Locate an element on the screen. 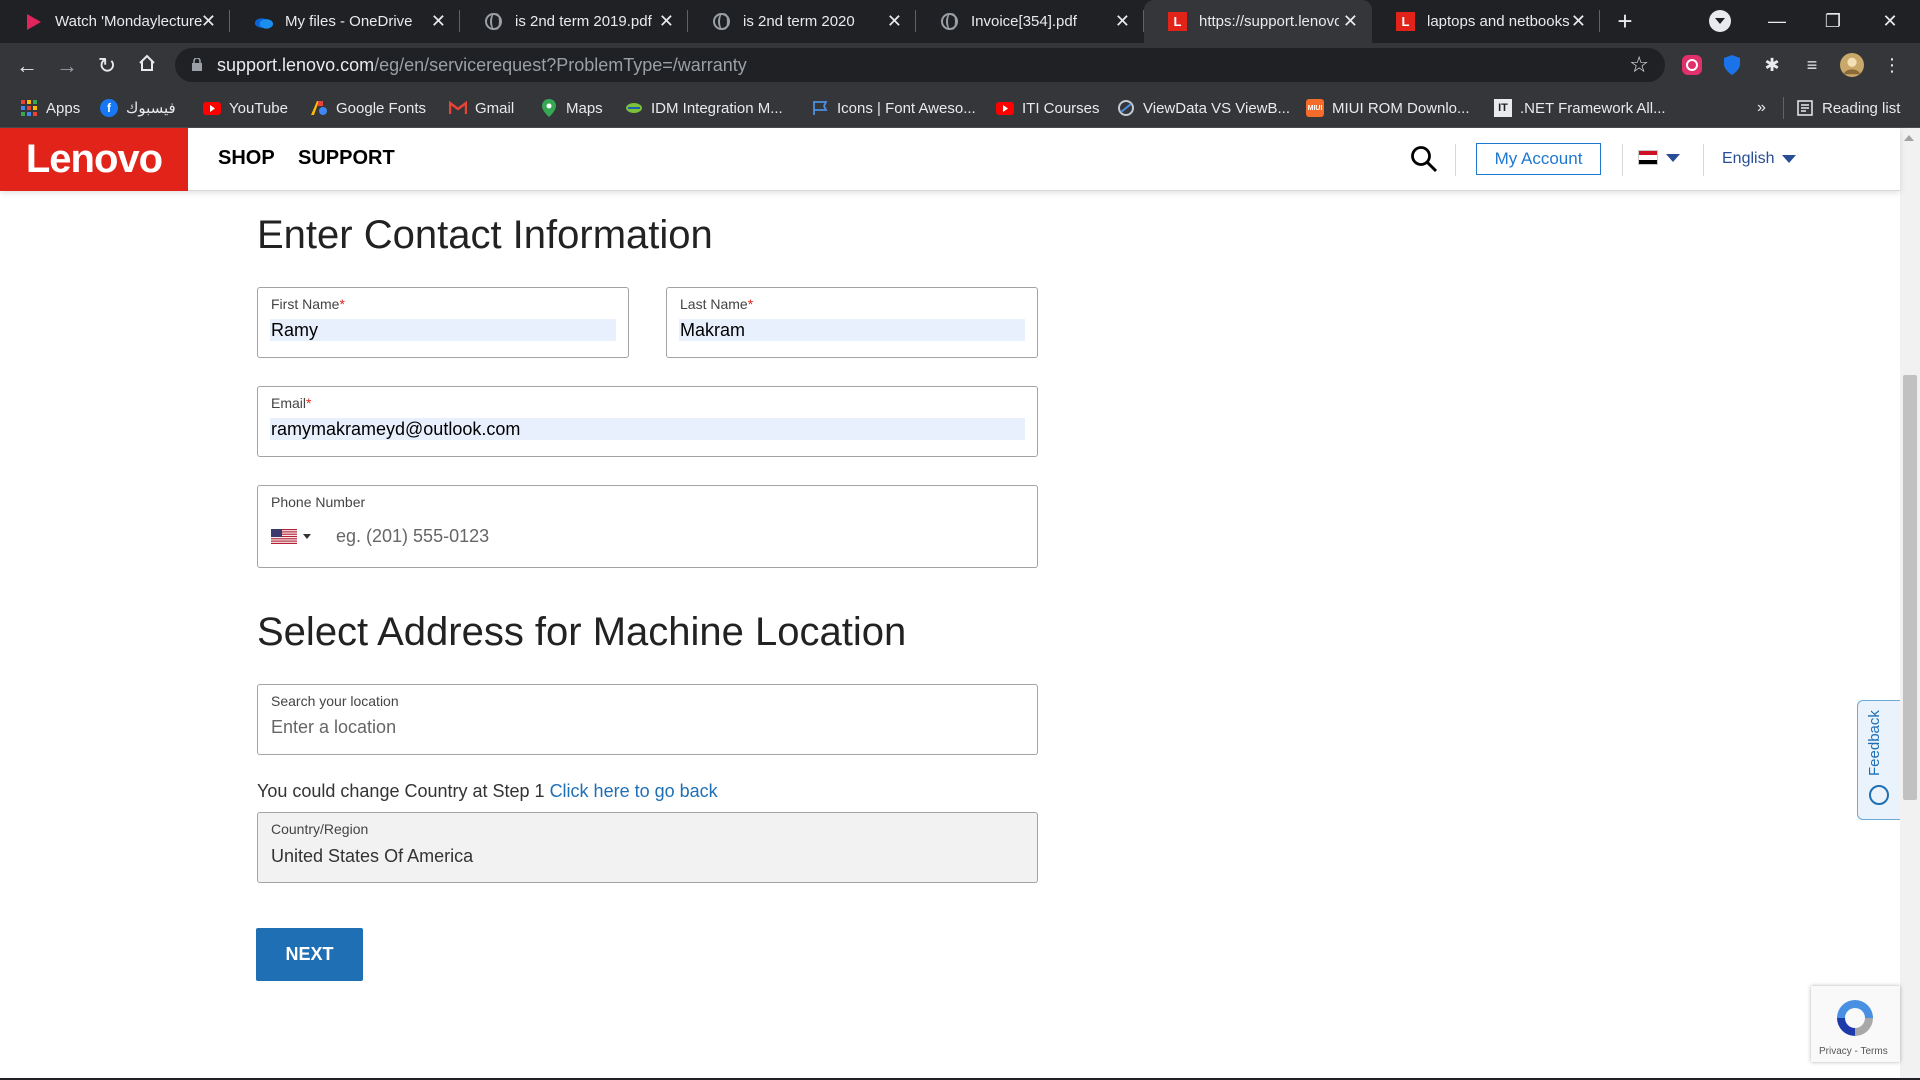 The width and height of the screenshot is (1920, 1080). email-value: ramymakrameyd@outlook.com is located at coordinates (647, 429).